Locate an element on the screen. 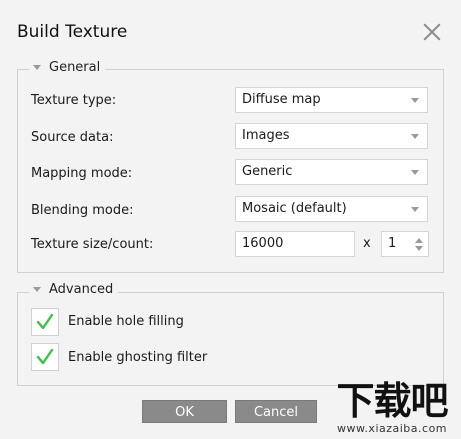 This screenshot has height=439, width=461. ghosting-filter-checkbox is located at coordinates (45, 357).